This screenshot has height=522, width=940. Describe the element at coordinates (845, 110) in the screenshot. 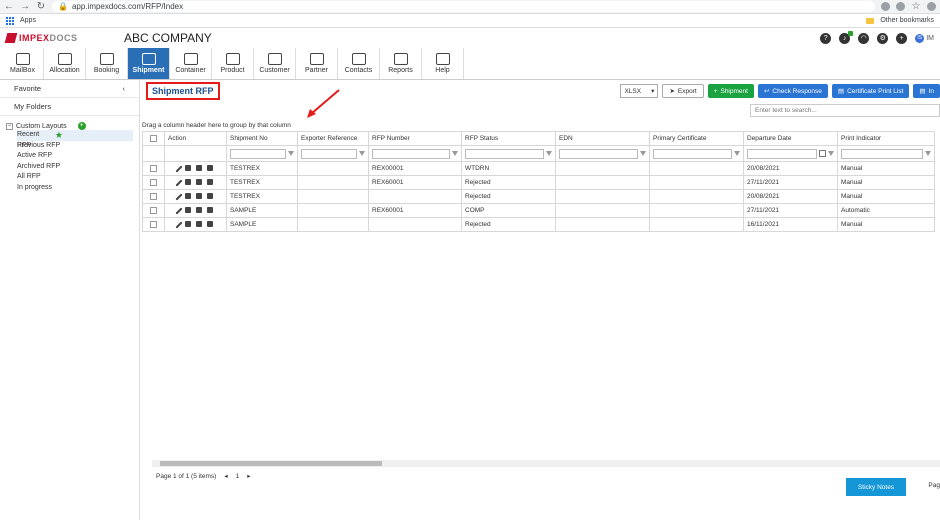

I see `search-input` at that location.